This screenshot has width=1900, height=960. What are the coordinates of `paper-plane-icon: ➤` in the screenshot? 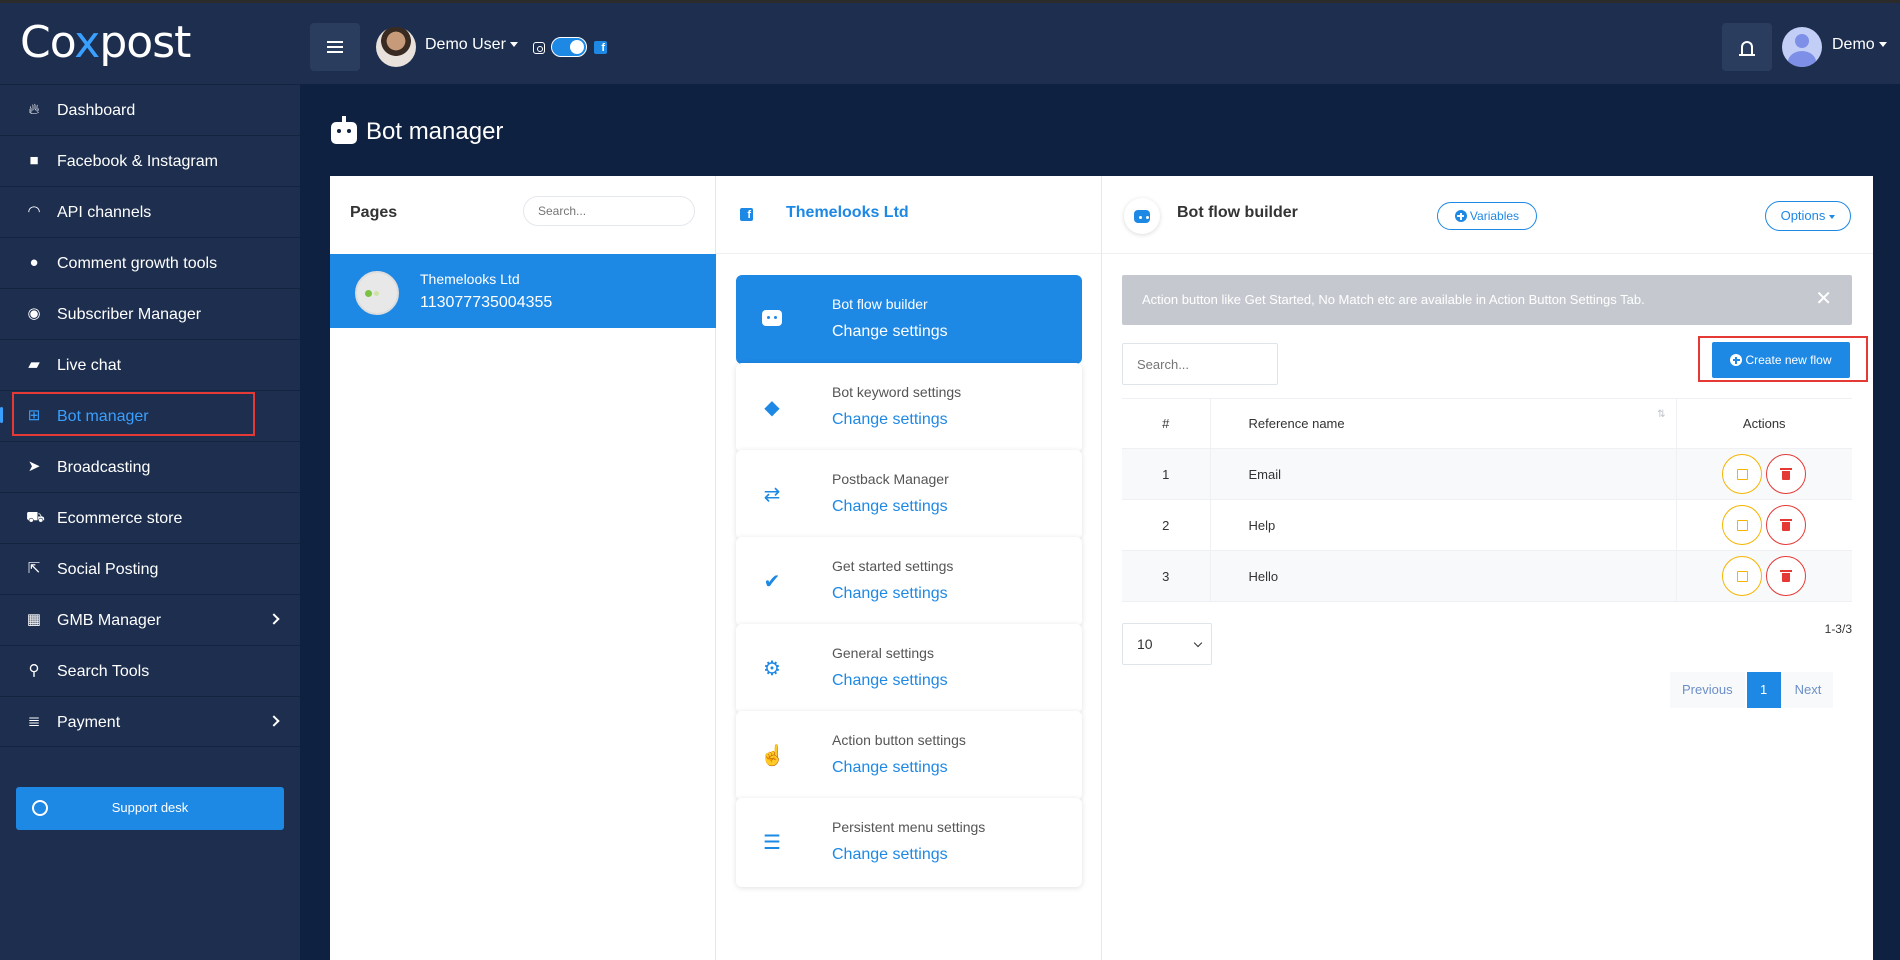 It's located at (34, 466).